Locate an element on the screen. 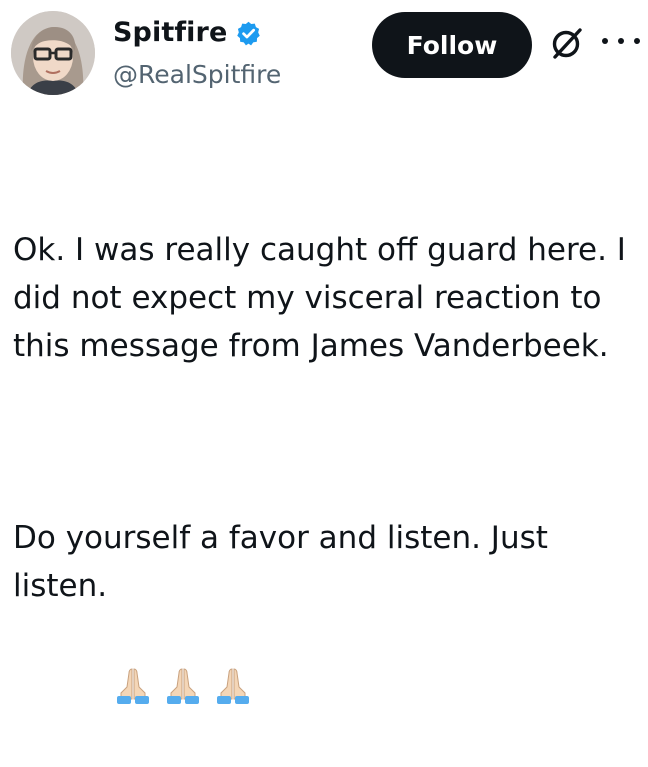 The image size is (648, 767). more-icon is located at coordinates (621, 41).